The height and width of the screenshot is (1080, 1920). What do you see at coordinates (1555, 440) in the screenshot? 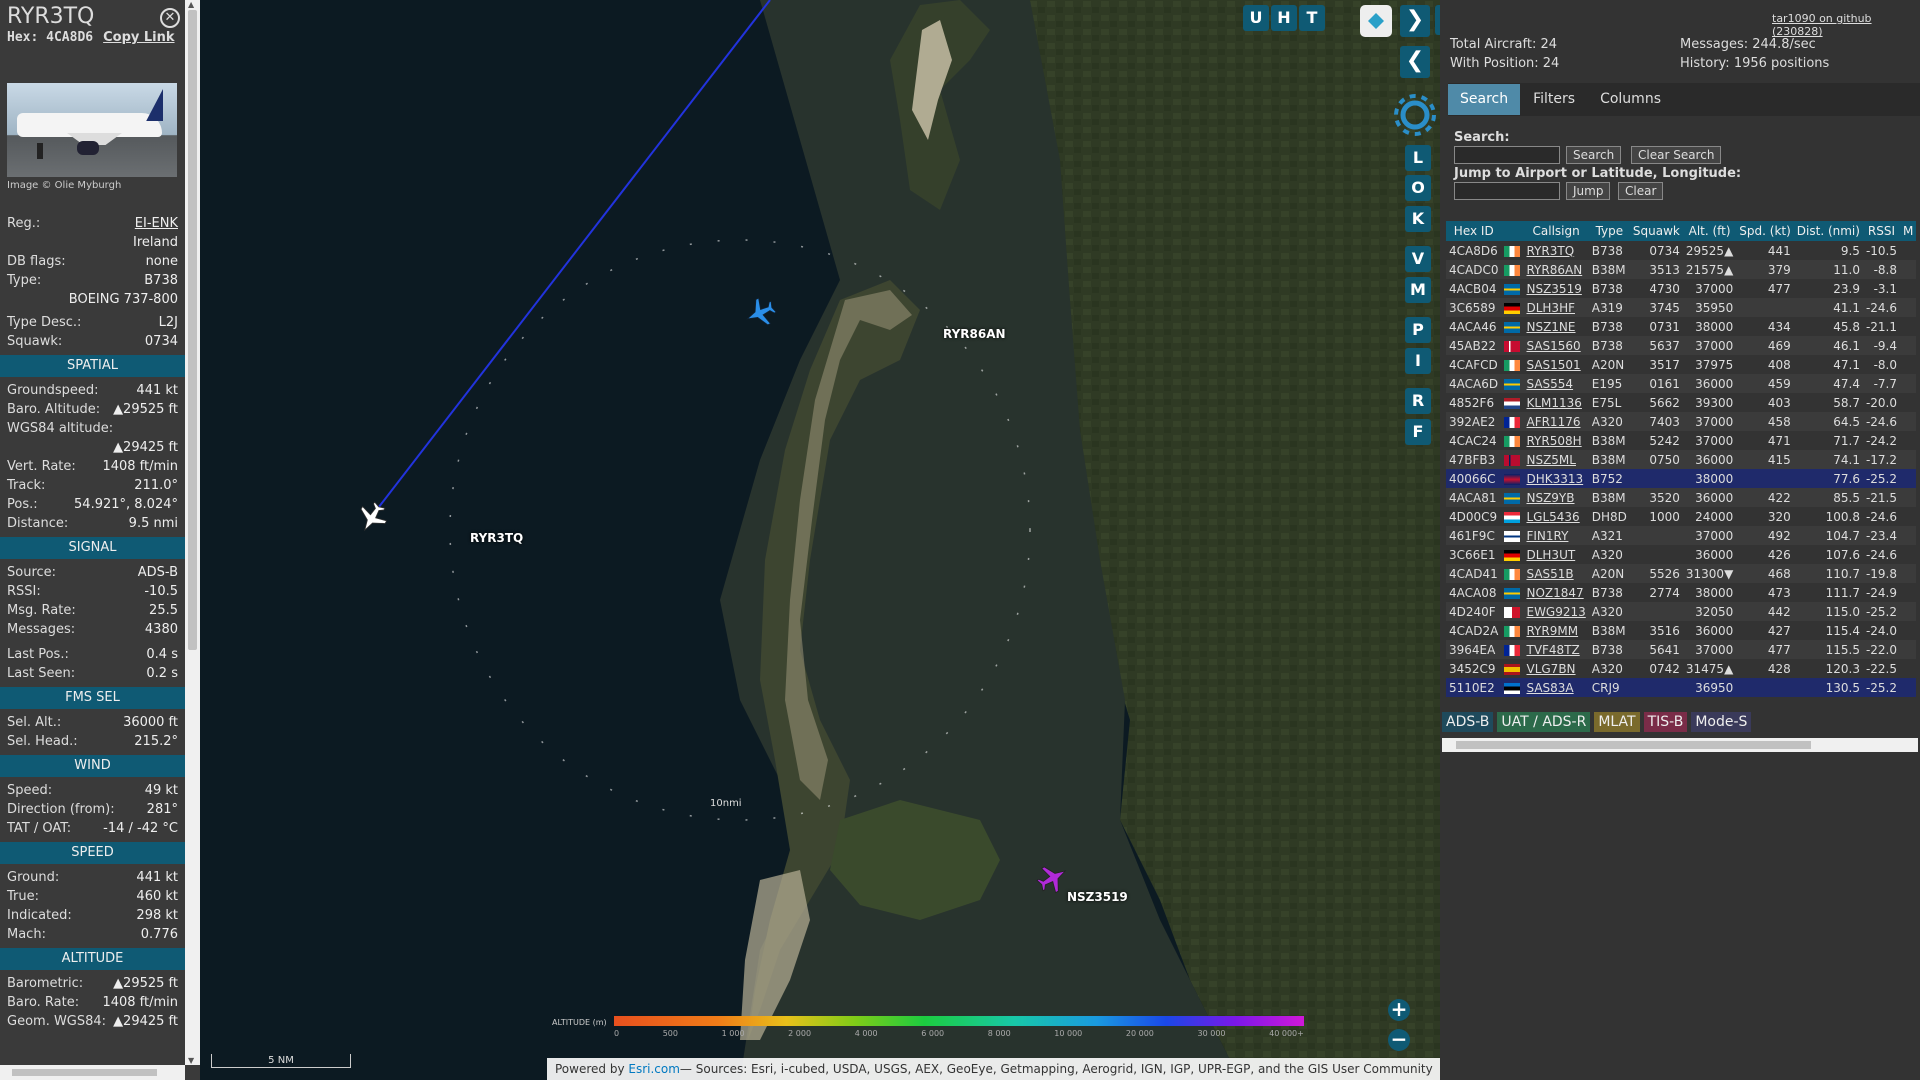
I see `cell-callsign: RYR508H` at bounding box center [1555, 440].